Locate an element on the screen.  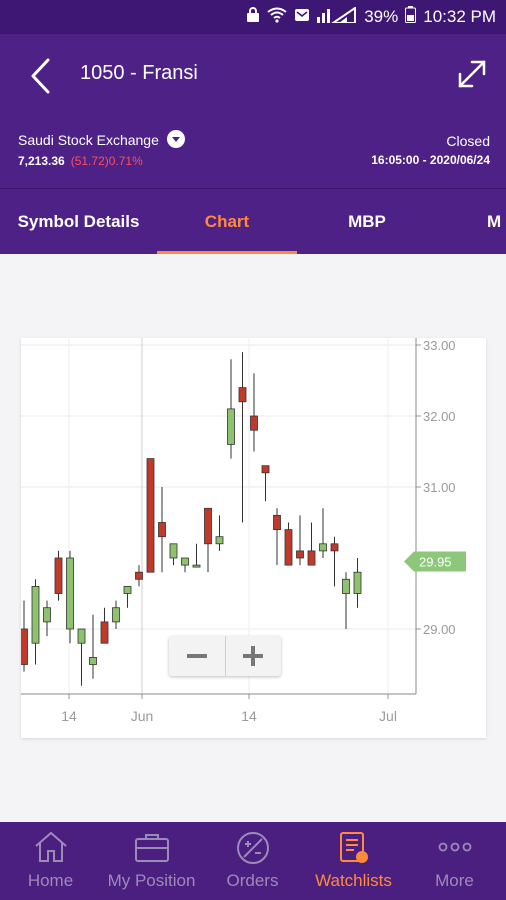
nav-my-position: My Position is located at coordinates (151, 861).